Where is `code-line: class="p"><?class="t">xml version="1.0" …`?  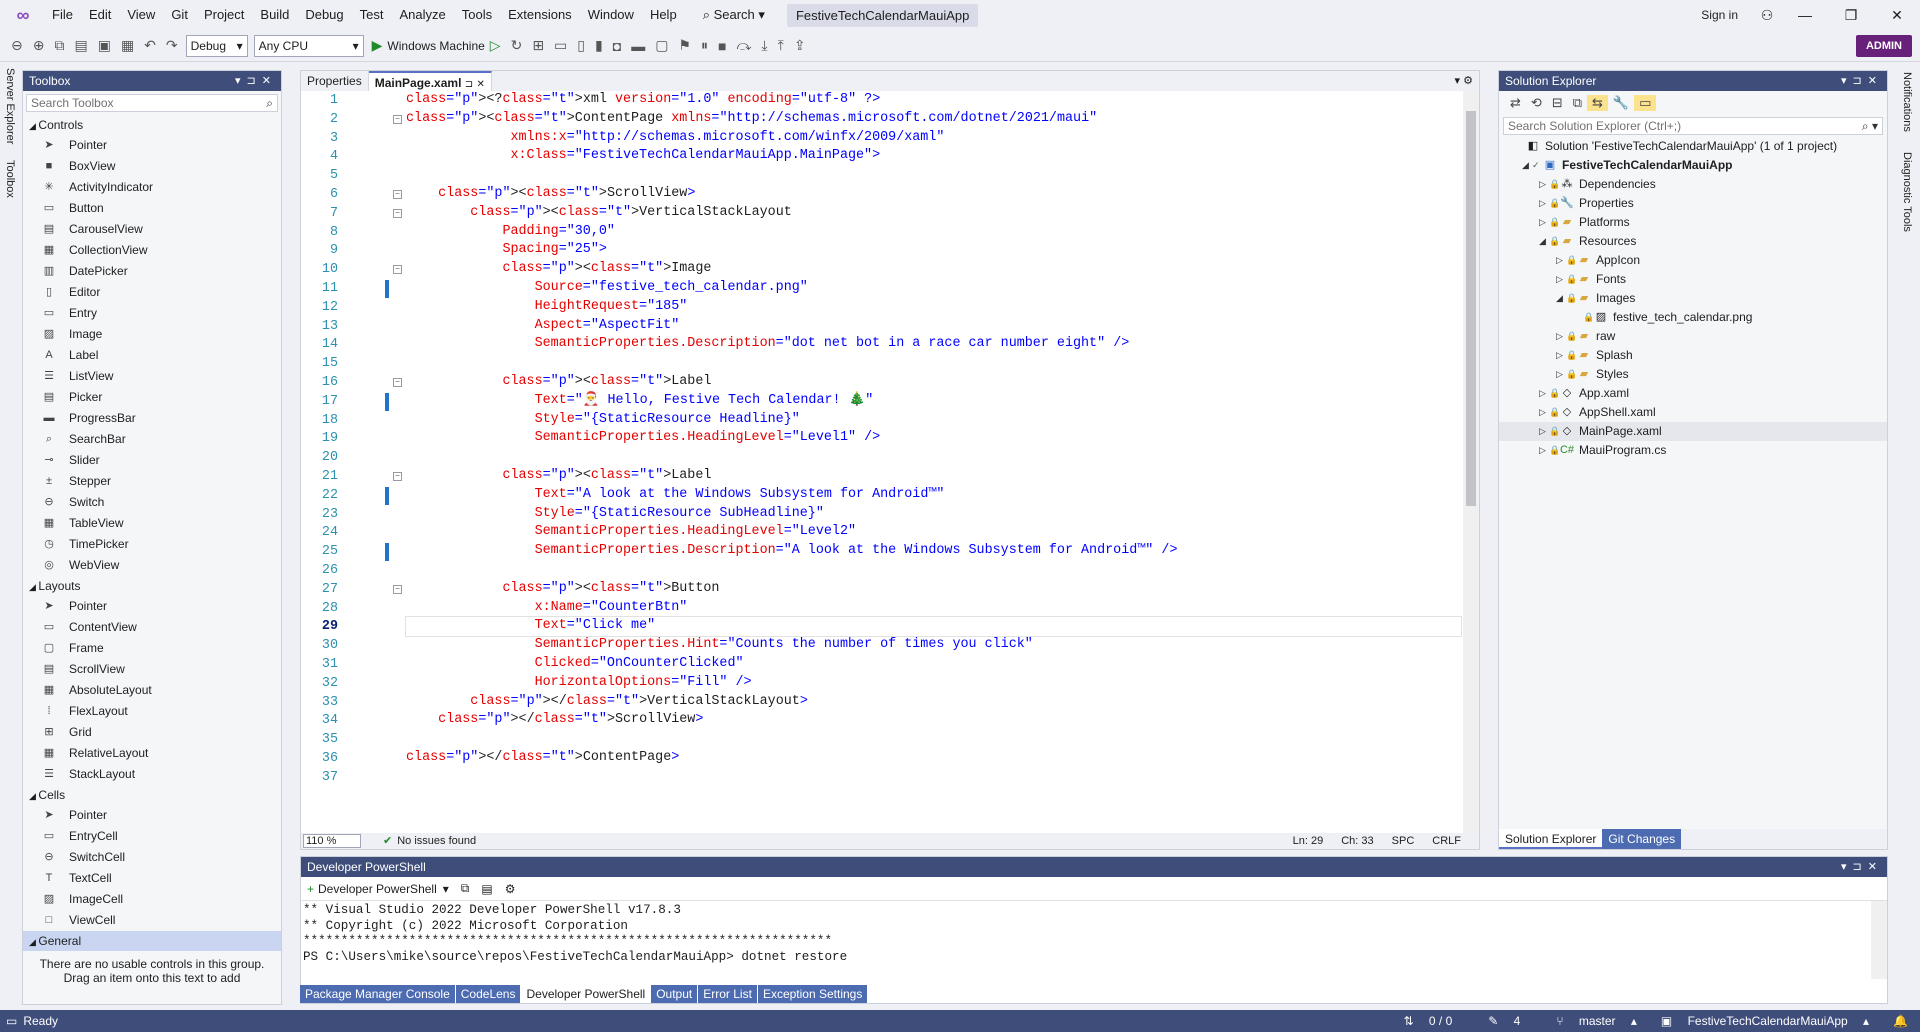 code-line: class="p"><?class="t">xml version="1.0" … is located at coordinates (933, 100).